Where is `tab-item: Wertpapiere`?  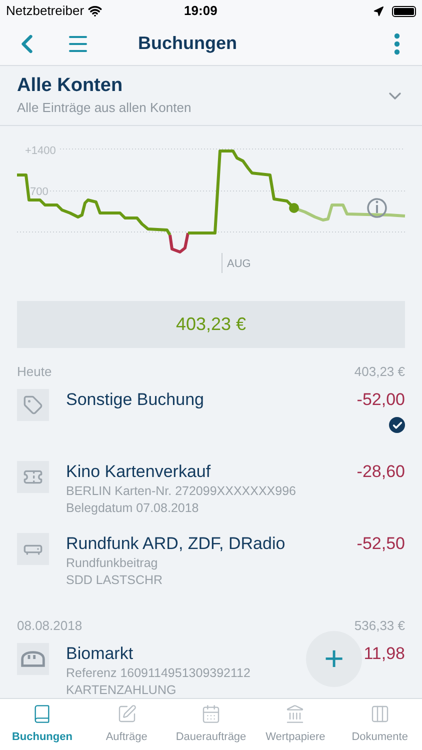
tab-item: Wertpapiere is located at coordinates (295, 724).